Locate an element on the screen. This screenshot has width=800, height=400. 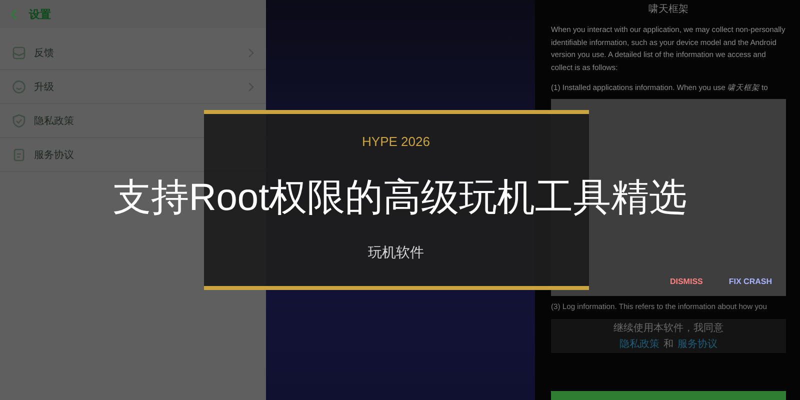
joiner-text: 和 is located at coordinates (669, 344).